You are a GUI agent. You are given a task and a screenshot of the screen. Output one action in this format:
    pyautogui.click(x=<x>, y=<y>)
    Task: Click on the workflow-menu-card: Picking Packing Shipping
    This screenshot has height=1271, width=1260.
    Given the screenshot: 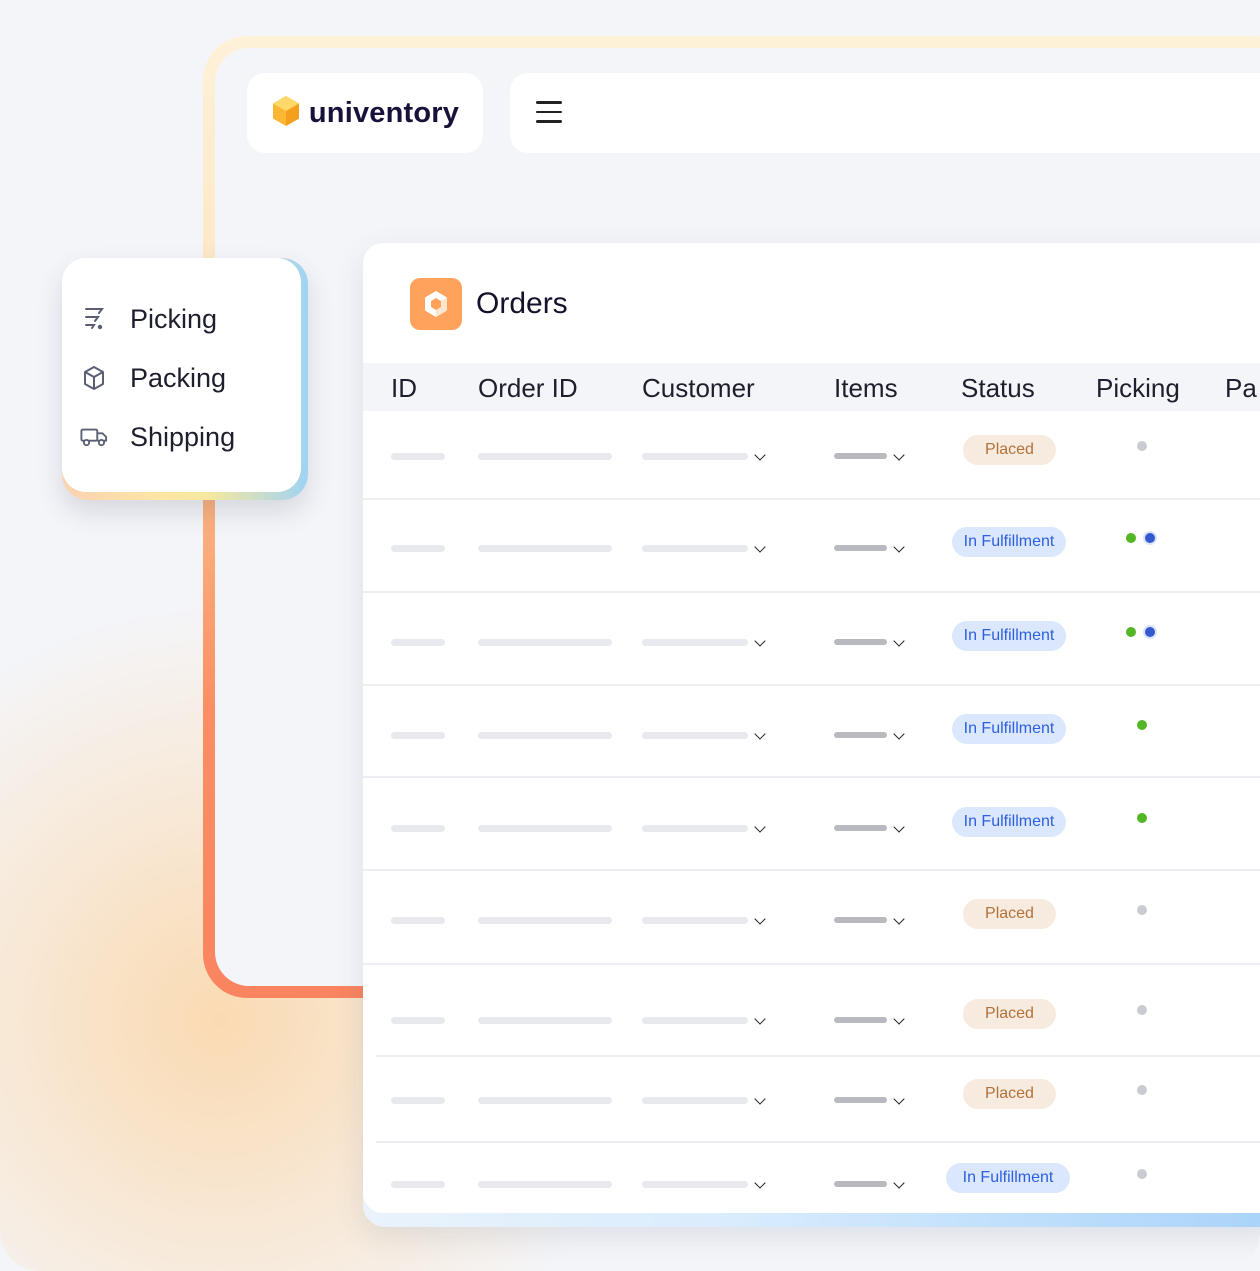 What is the action you would take?
    pyautogui.click(x=181, y=375)
    